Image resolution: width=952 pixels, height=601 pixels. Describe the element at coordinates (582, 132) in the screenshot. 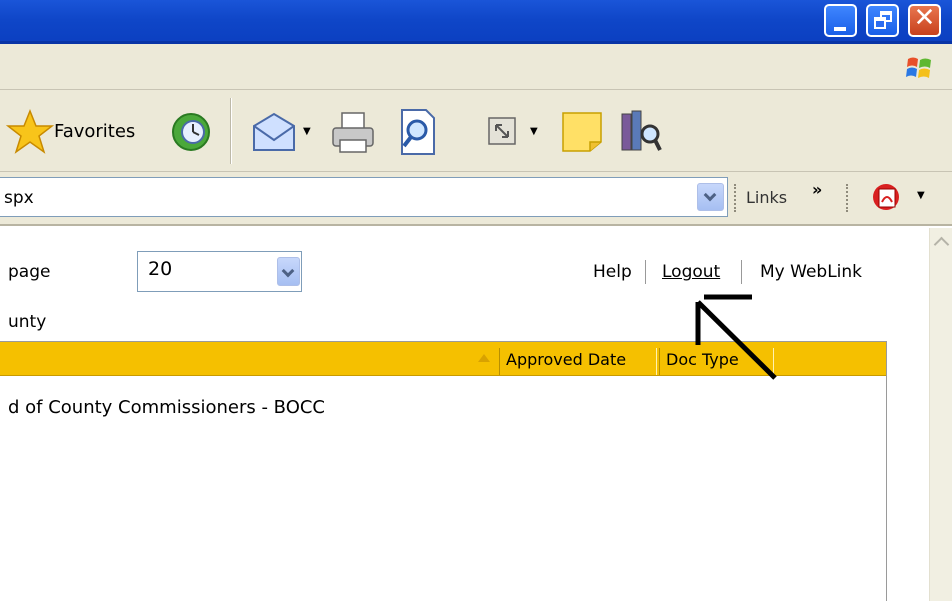

I see `sticky-note-icon` at that location.